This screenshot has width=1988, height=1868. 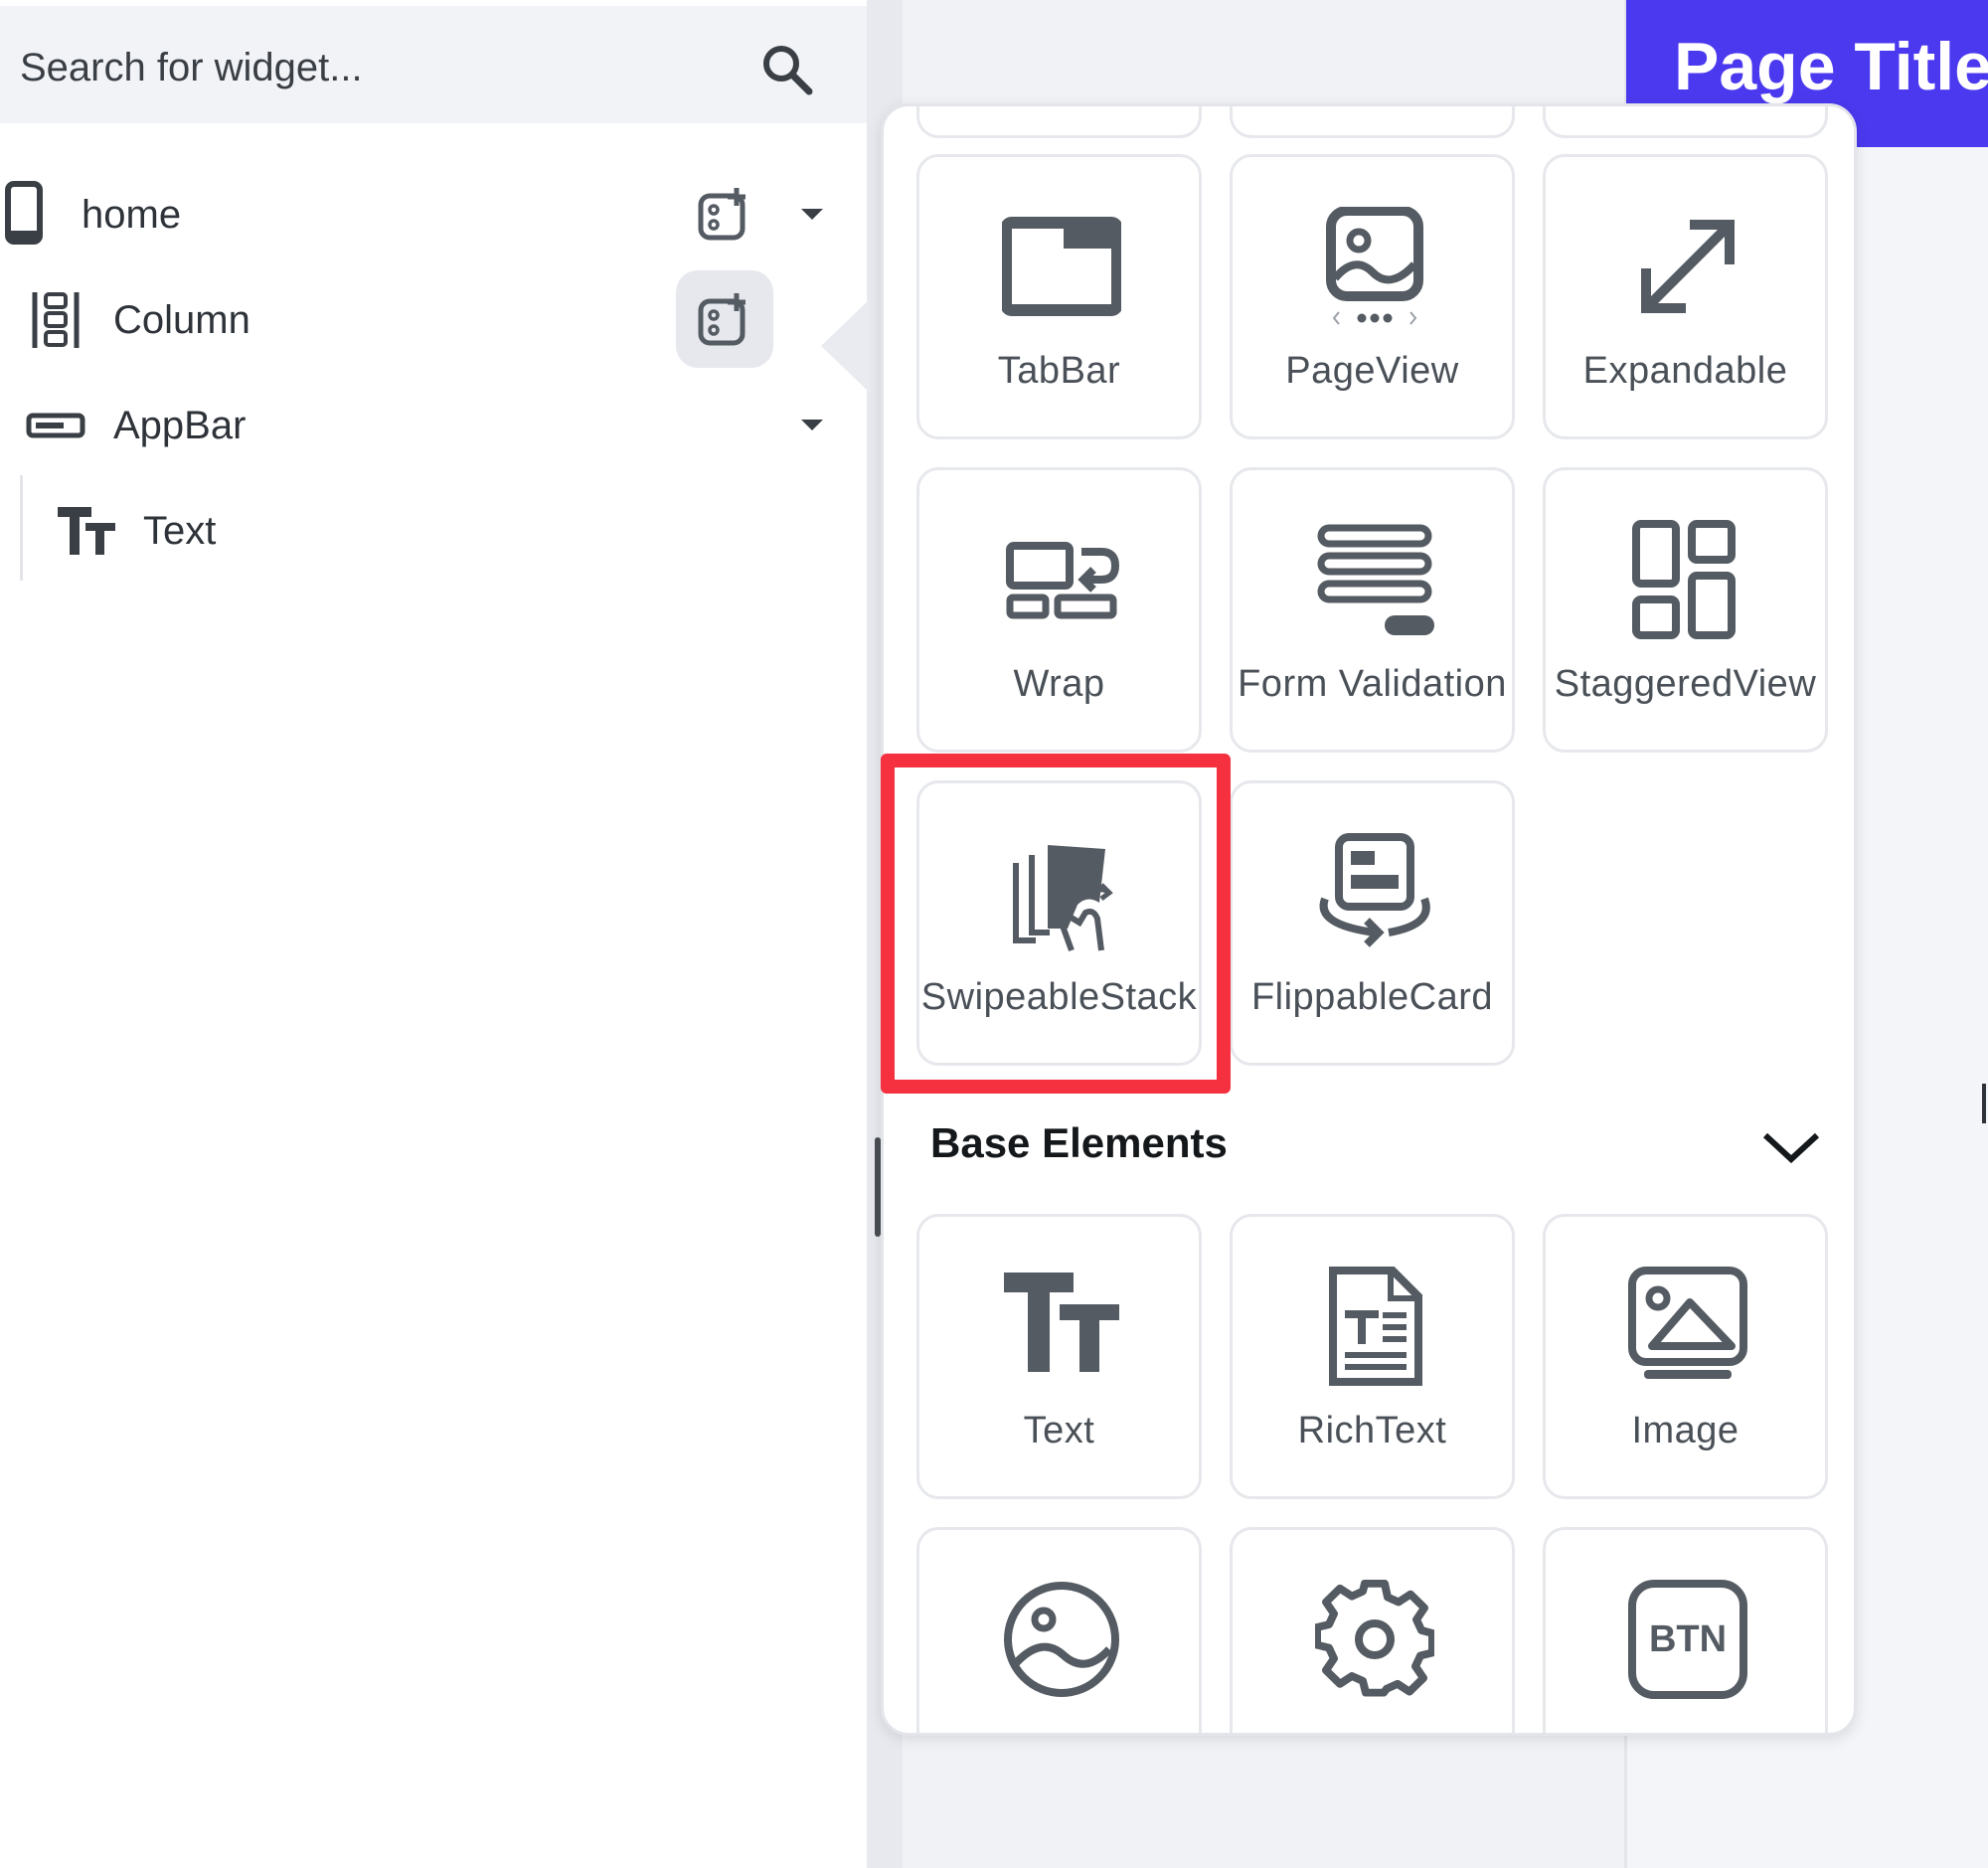 What do you see at coordinates (433, 425) in the screenshot?
I see `tree-item-appbar: AppBar` at bounding box center [433, 425].